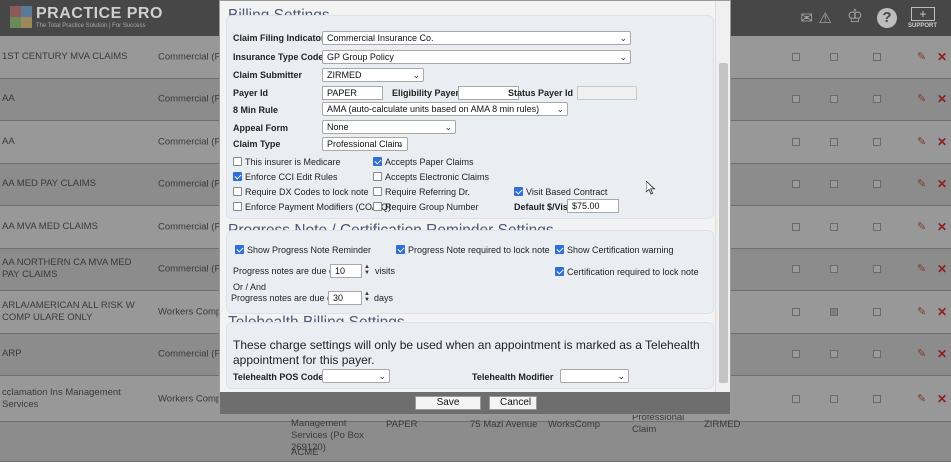 The width and height of the screenshot is (951, 462). What do you see at coordinates (437, 177) in the screenshot?
I see `accepts-electronic-claims-label: Accepts Electronic Claims` at bounding box center [437, 177].